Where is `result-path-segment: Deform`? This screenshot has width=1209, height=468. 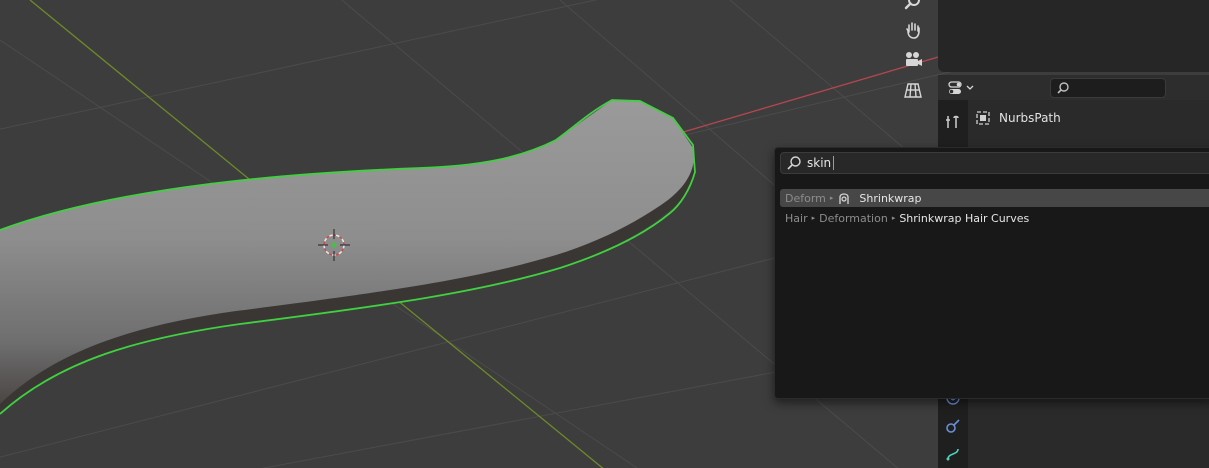
result-path-segment: Deform is located at coordinates (805, 198).